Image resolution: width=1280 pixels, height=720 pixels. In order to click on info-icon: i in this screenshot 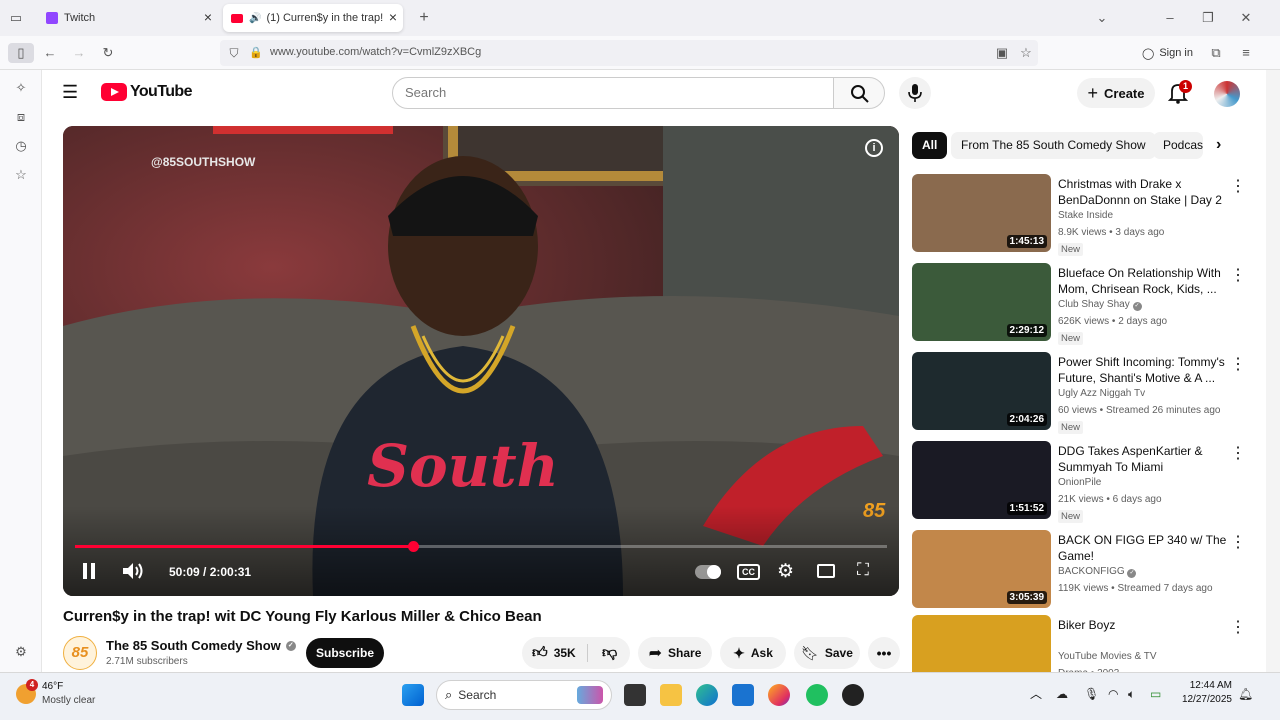, I will do `click(874, 148)`.